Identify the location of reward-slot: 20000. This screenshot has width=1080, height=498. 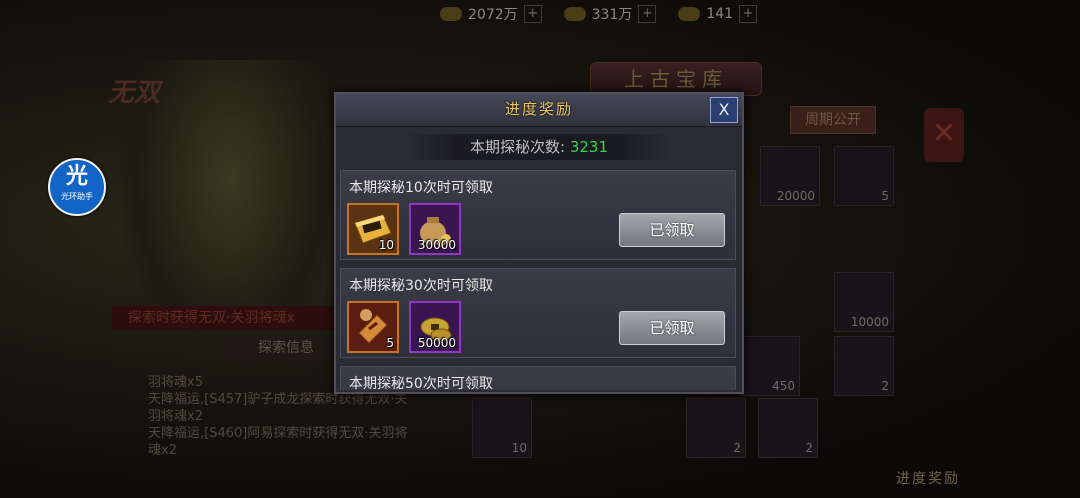
(790, 176).